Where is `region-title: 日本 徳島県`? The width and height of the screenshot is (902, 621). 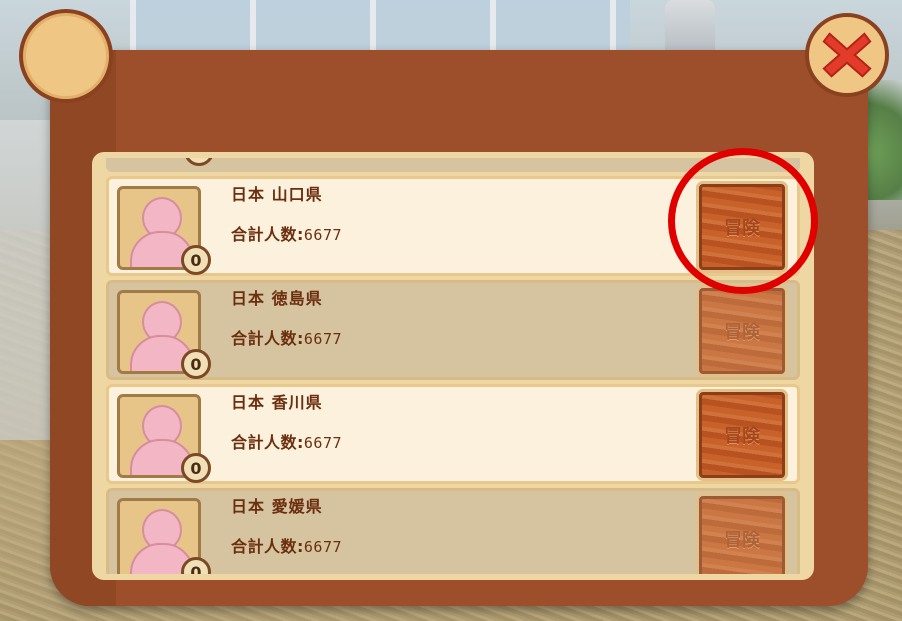
region-title: 日本 徳島県 is located at coordinates (277, 298).